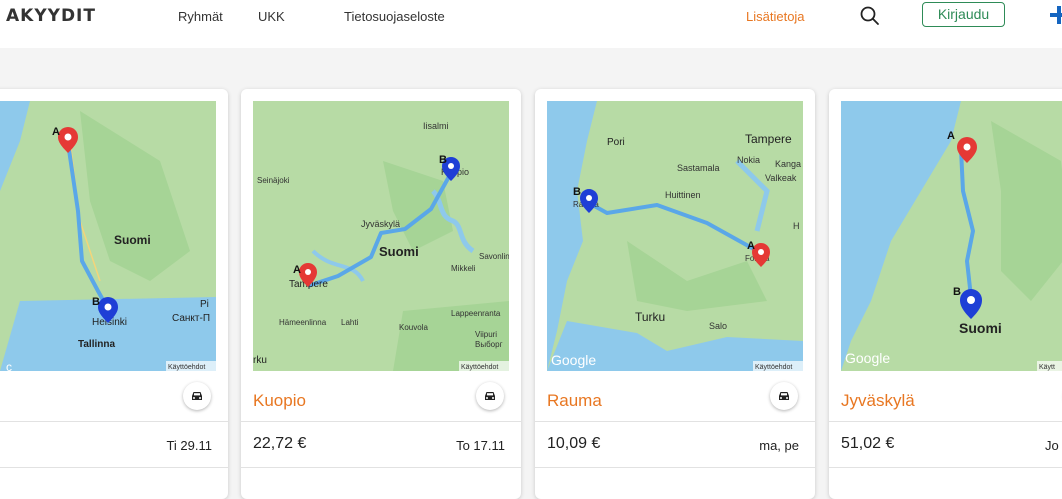  What do you see at coordinates (698, 168) in the screenshot?
I see `map-label: Sastamala` at bounding box center [698, 168].